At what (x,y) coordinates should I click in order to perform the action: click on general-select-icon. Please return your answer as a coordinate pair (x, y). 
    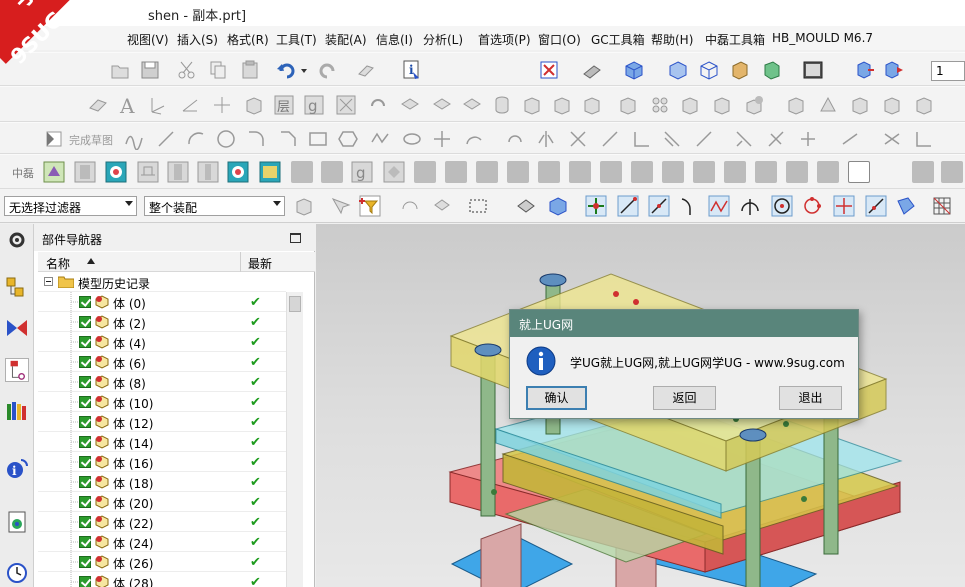
    Looking at the image, I should click on (340, 206).